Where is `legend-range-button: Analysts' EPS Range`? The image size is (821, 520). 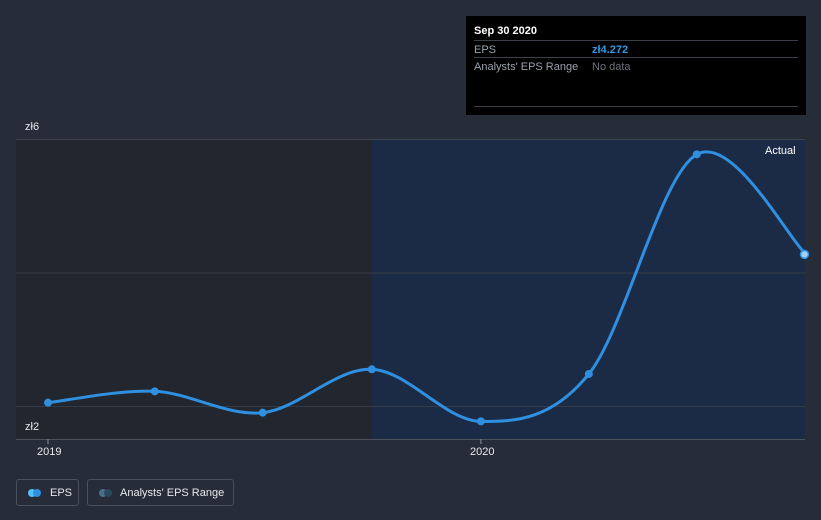 legend-range-button: Analysts' EPS Range is located at coordinates (160, 492).